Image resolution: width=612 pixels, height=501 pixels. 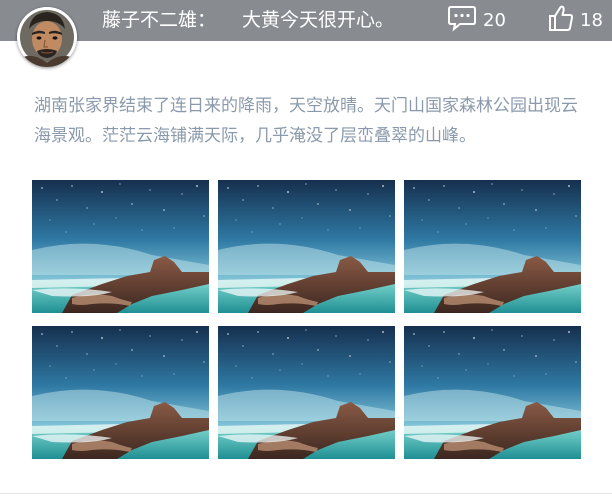 I want to click on username: 藤子不二雄：, so click(x=159, y=20).